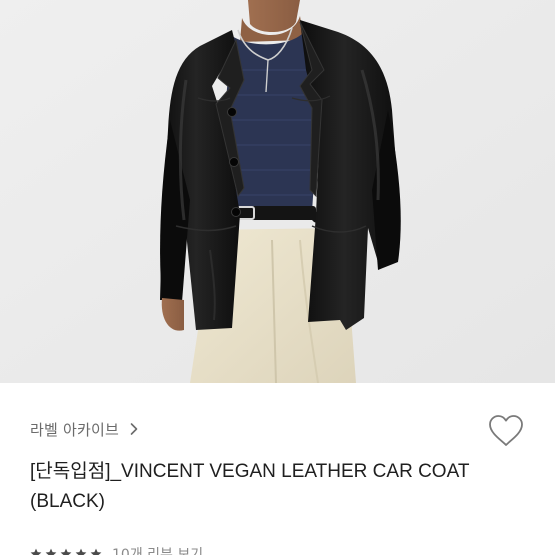  I want to click on brand-link: 라벨 아카이브, so click(85, 429).